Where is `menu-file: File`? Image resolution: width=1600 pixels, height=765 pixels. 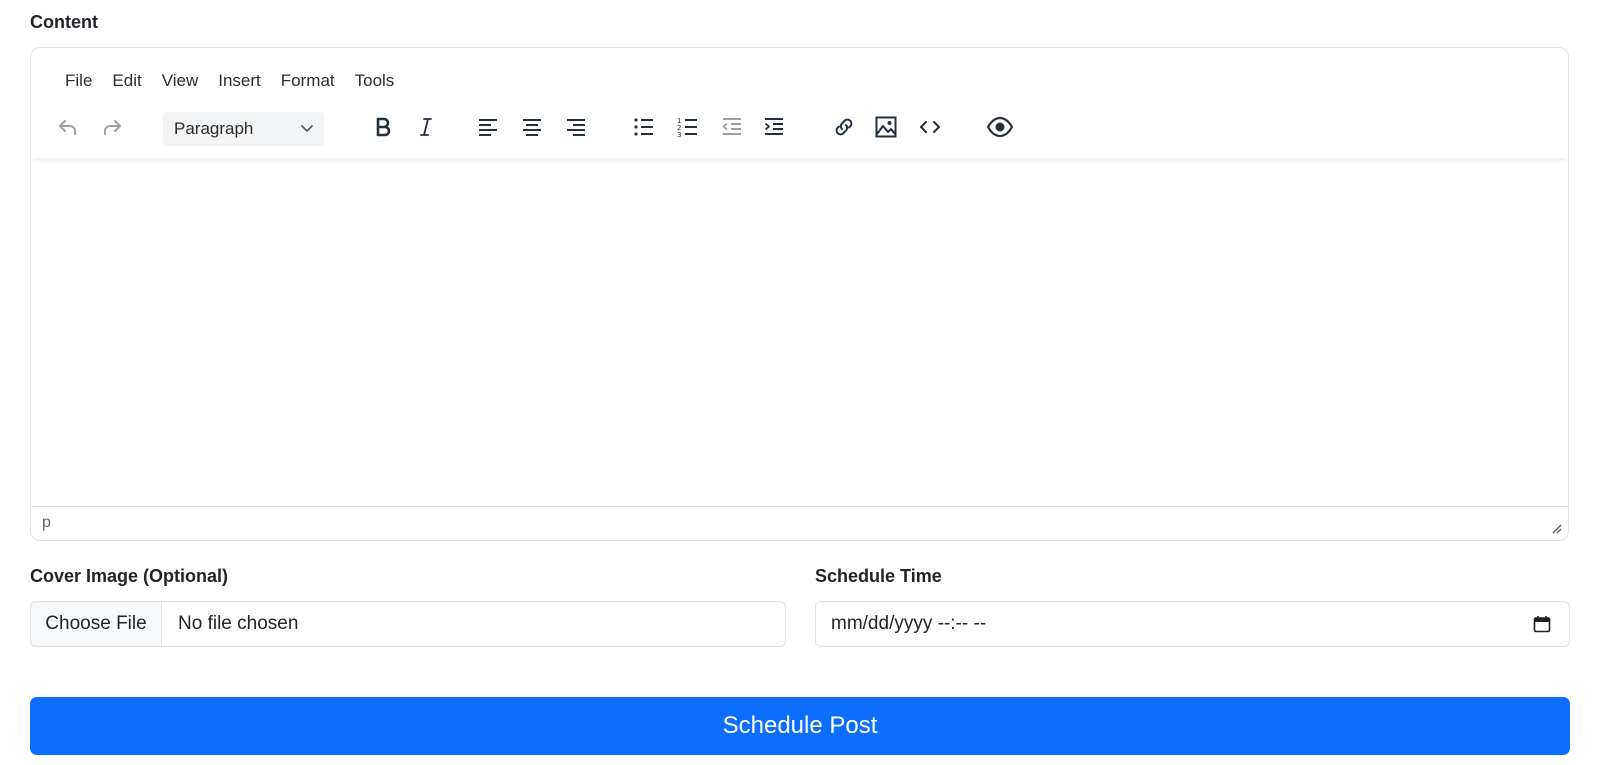 menu-file: File is located at coordinates (78, 81).